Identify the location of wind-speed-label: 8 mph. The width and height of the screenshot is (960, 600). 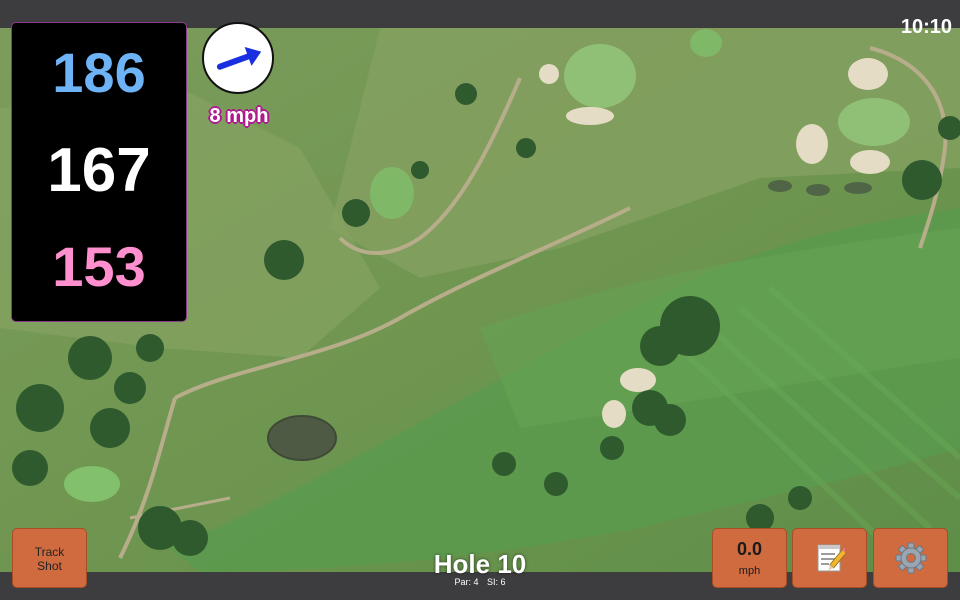
(239, 116).